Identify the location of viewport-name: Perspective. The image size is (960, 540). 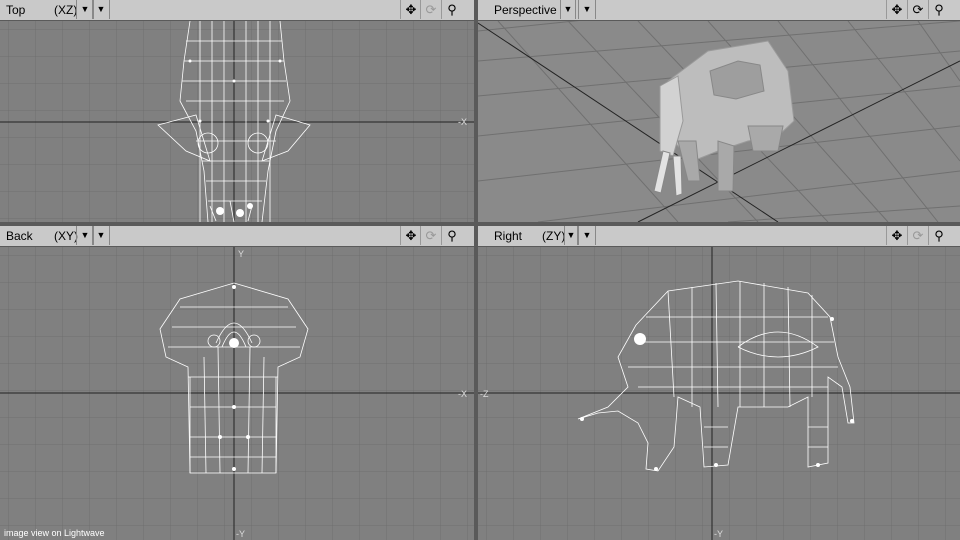
(525, 10).